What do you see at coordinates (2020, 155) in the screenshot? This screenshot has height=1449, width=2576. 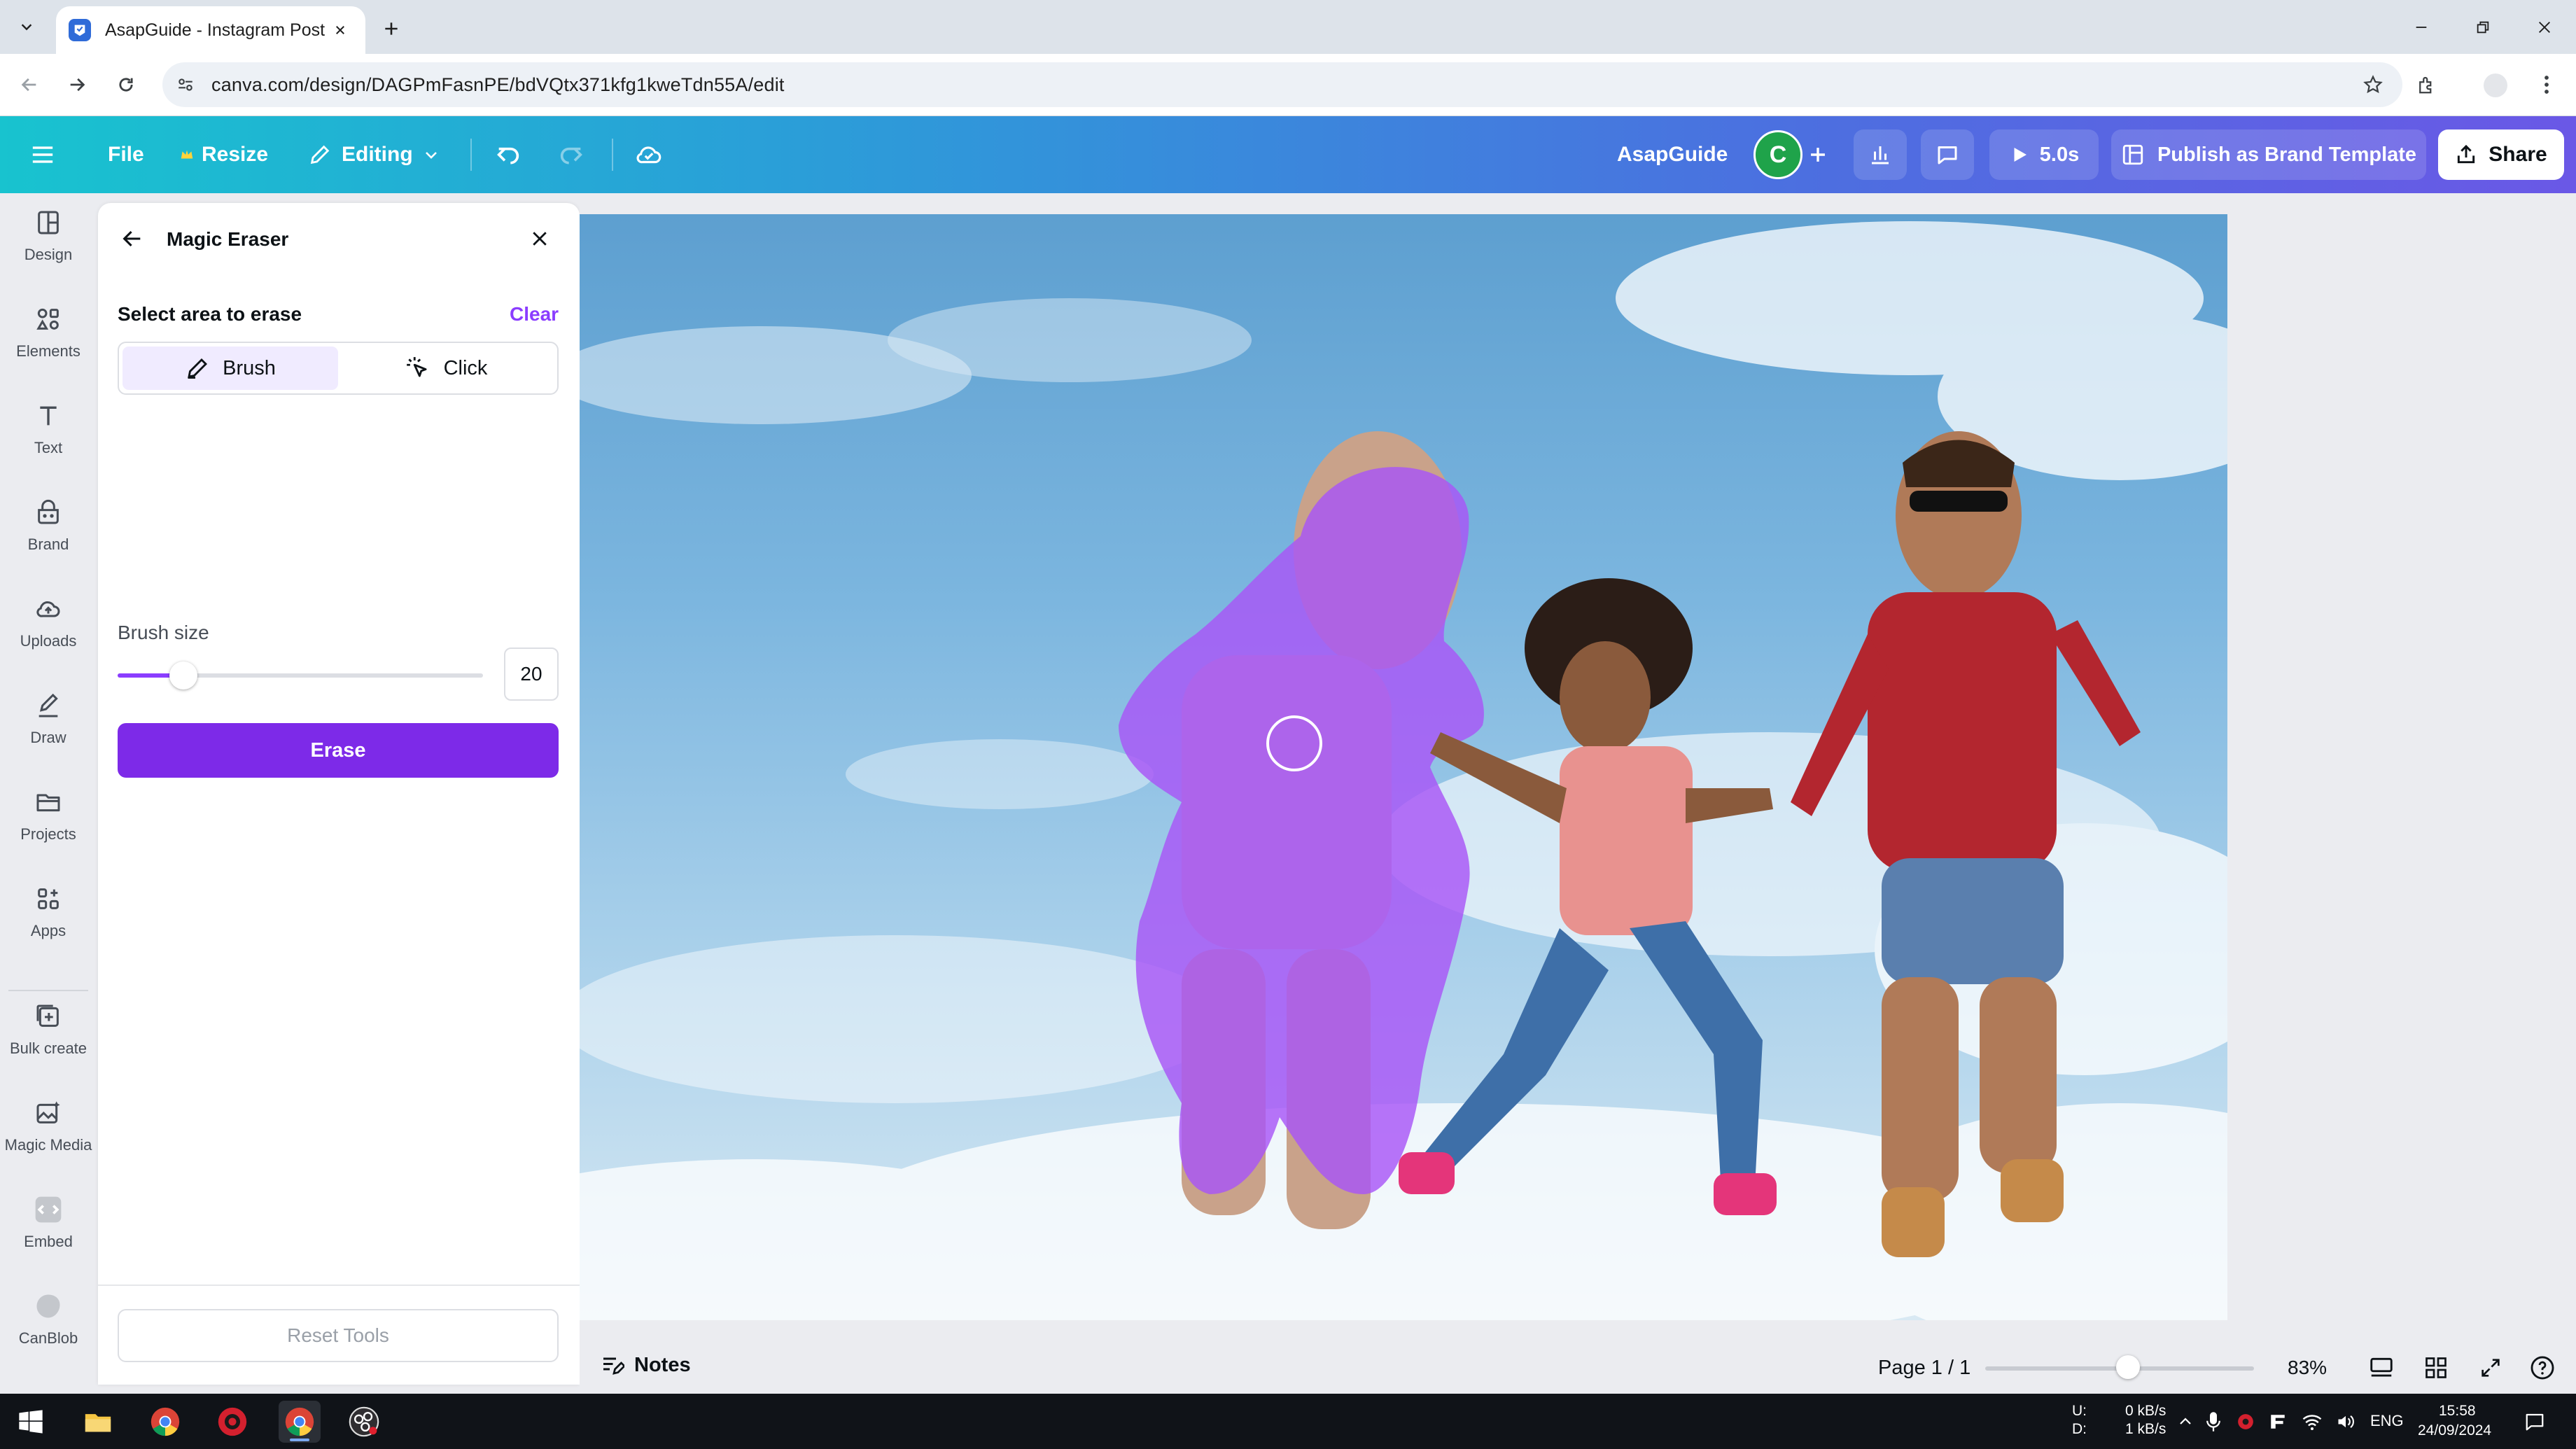 I see `play-icon` at bounding box center [2020, 155].